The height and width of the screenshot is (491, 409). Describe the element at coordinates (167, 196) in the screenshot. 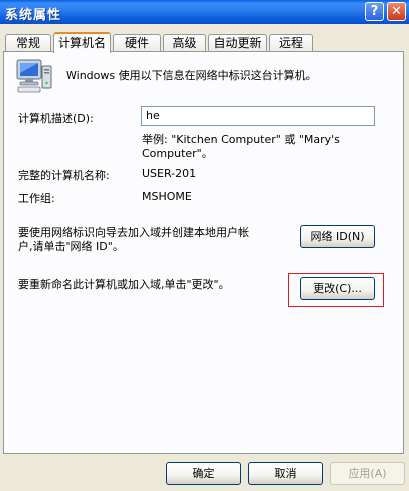

I see `workgroup-value: MSHOME` at that location.